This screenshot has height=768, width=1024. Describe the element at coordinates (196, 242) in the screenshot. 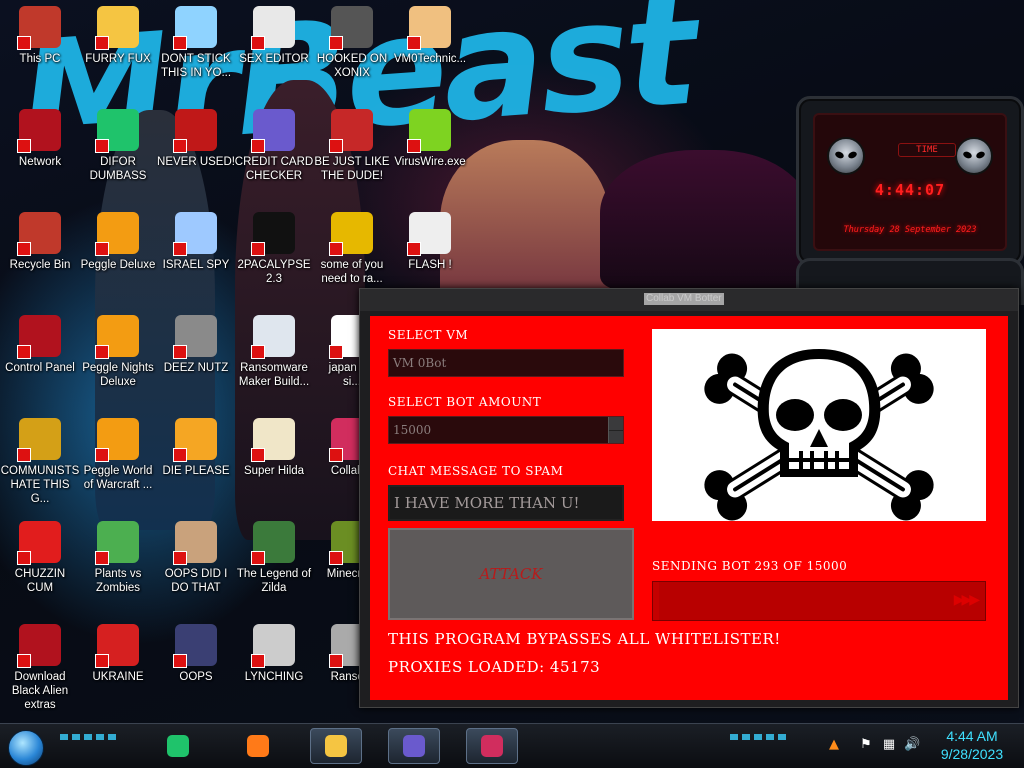

I see `desktop-icon: ISRAEL SPY` at that location.